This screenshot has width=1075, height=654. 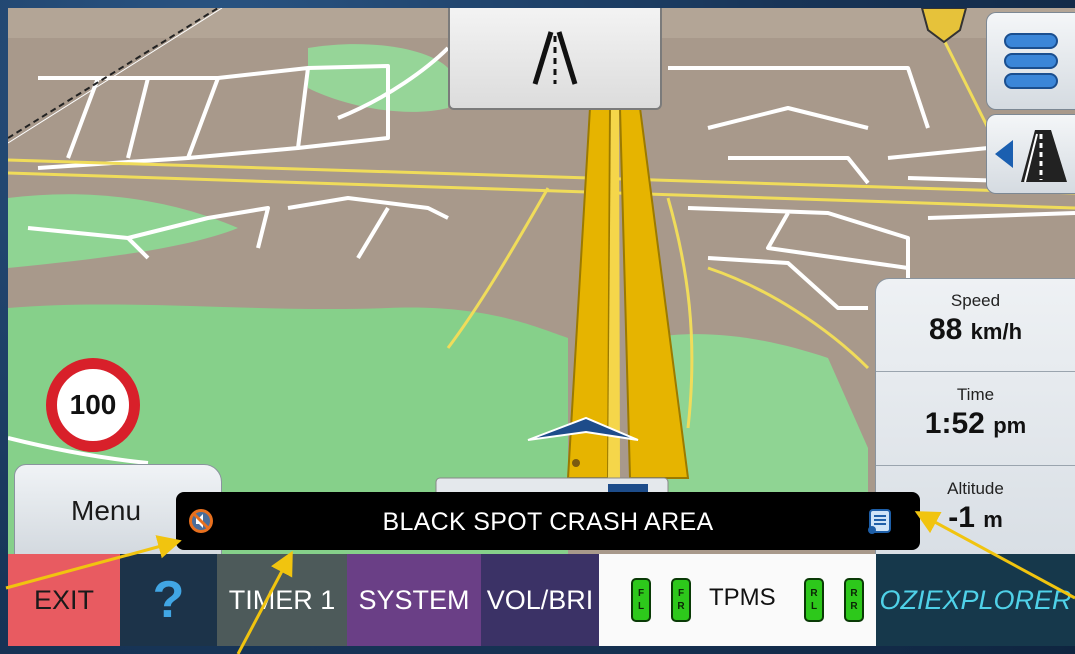 I want to click on altitude-value: -1, so click(x=961, y=517).